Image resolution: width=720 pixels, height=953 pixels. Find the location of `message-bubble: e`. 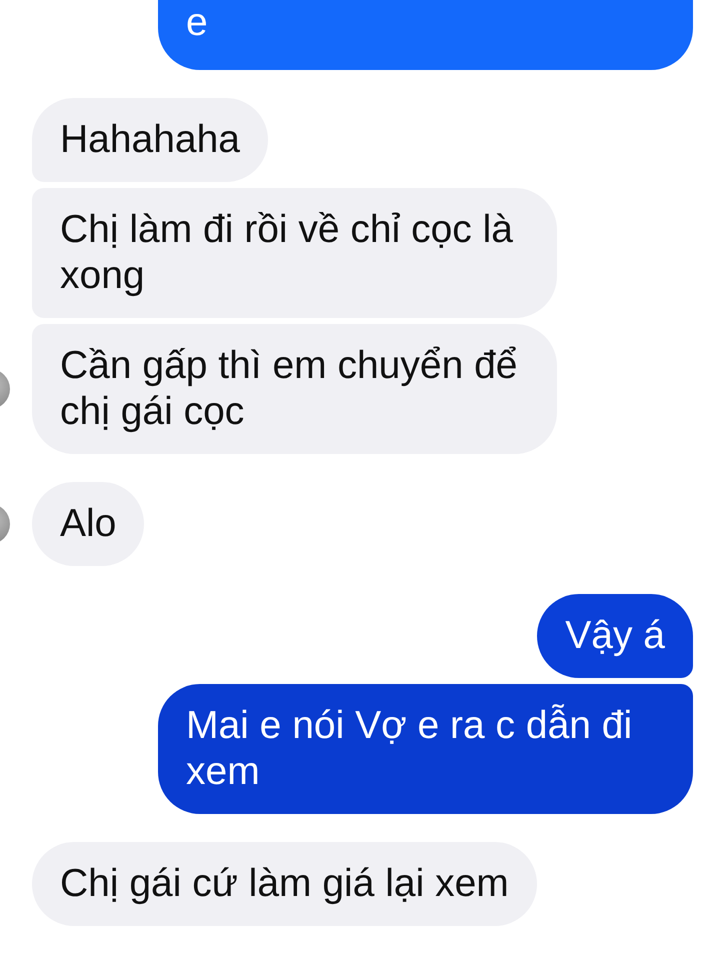

message-bubble: e is located at coordinates (425, 35).